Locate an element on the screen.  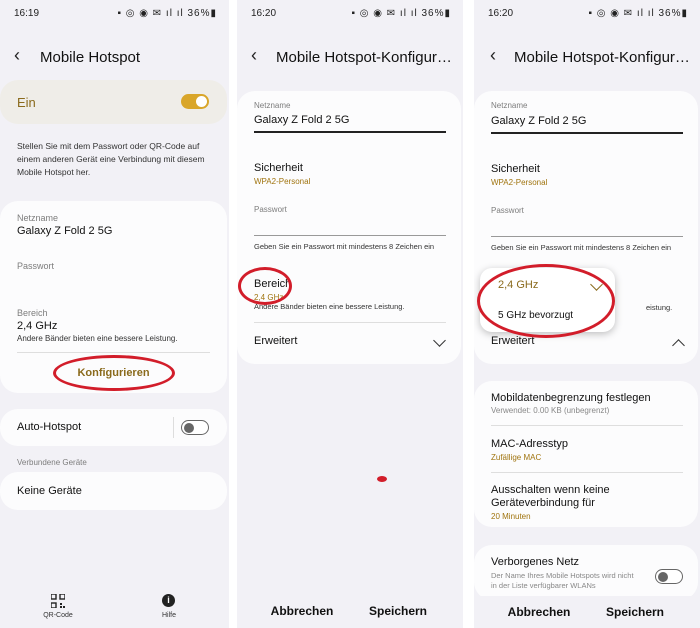
data-limit-value: Verwendet: 0.00 KB (unbegrenzt) is located at coordinates (550, 410).